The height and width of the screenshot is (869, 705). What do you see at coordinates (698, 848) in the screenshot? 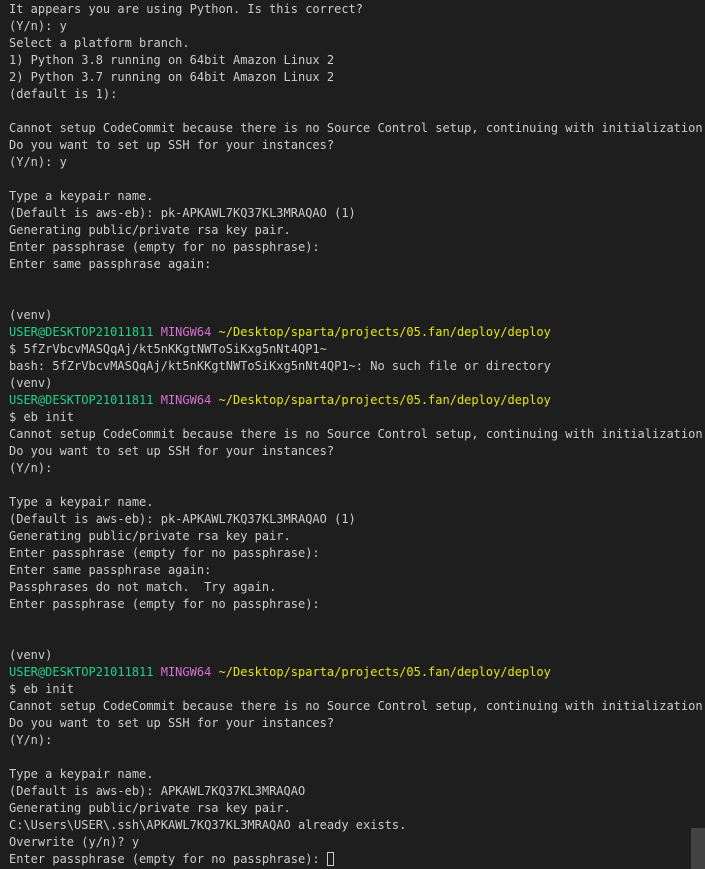
I see `scrollbar-thumb` at bounding box center [698, 848].